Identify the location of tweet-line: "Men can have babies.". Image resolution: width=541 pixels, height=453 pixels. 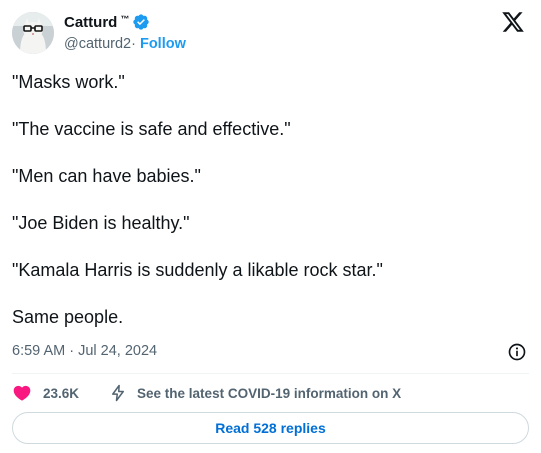
(106, 176).